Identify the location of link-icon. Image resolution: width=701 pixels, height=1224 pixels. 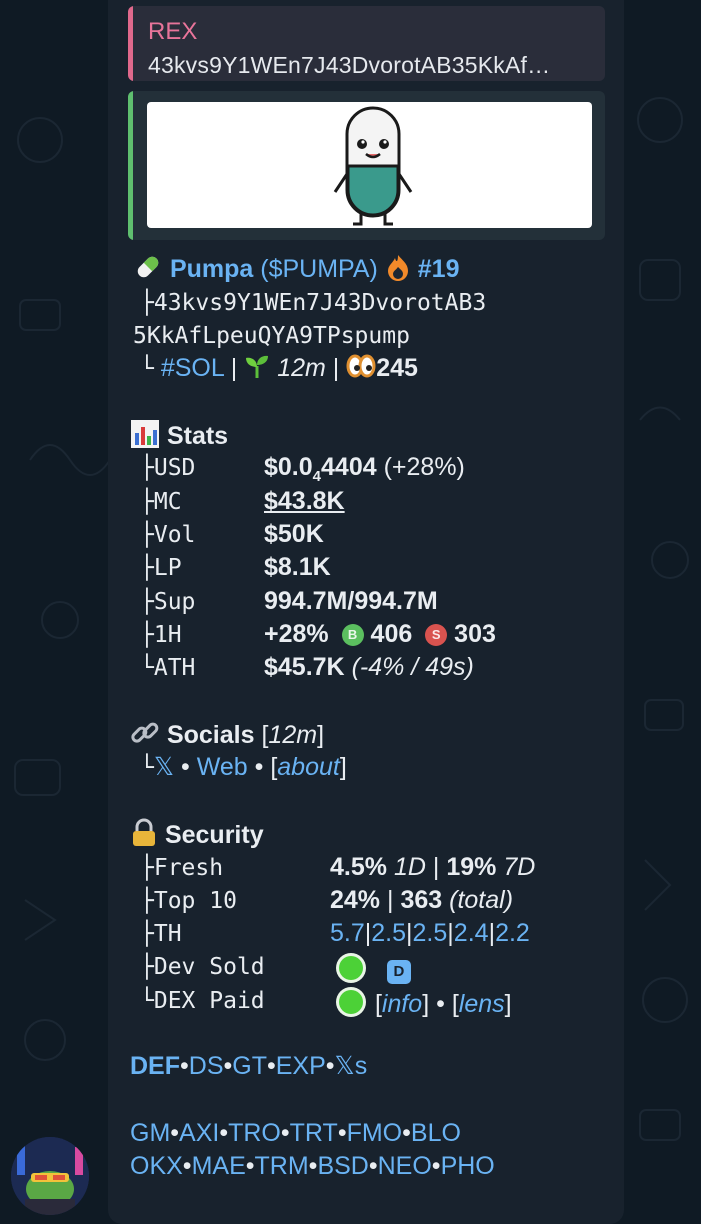
(145, 736).